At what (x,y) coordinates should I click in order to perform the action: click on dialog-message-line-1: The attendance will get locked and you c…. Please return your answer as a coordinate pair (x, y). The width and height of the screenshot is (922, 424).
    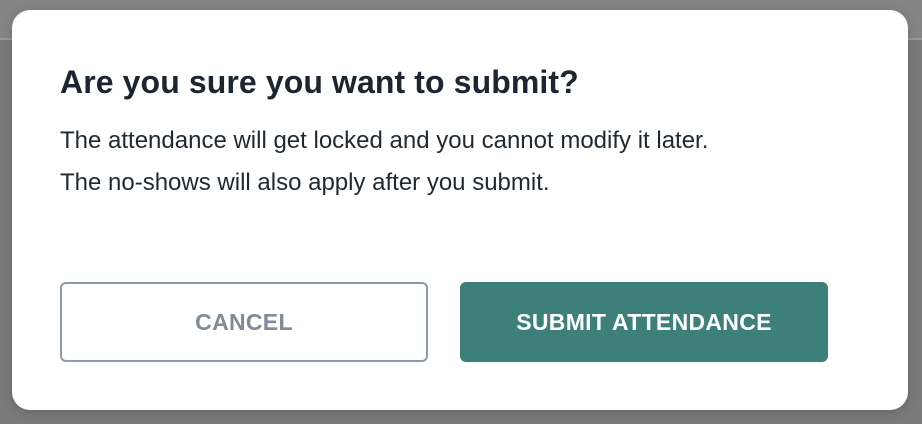
    Looking at the image, I should click on (384, 140).